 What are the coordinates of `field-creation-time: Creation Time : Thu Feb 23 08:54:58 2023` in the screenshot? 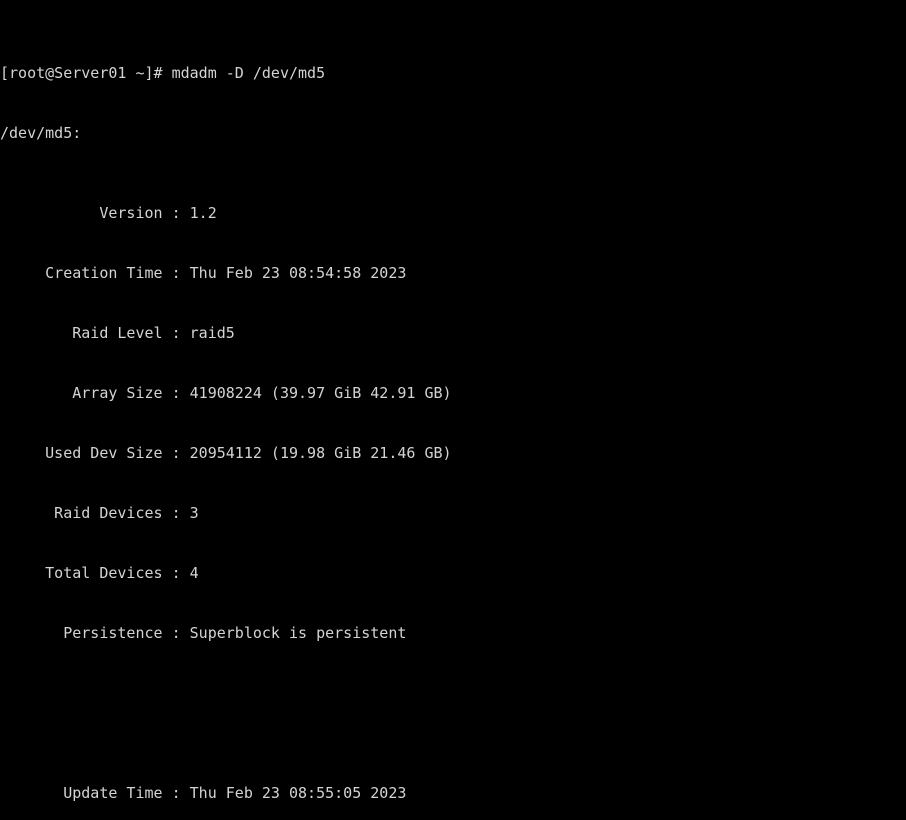 It's located at (203, 273).